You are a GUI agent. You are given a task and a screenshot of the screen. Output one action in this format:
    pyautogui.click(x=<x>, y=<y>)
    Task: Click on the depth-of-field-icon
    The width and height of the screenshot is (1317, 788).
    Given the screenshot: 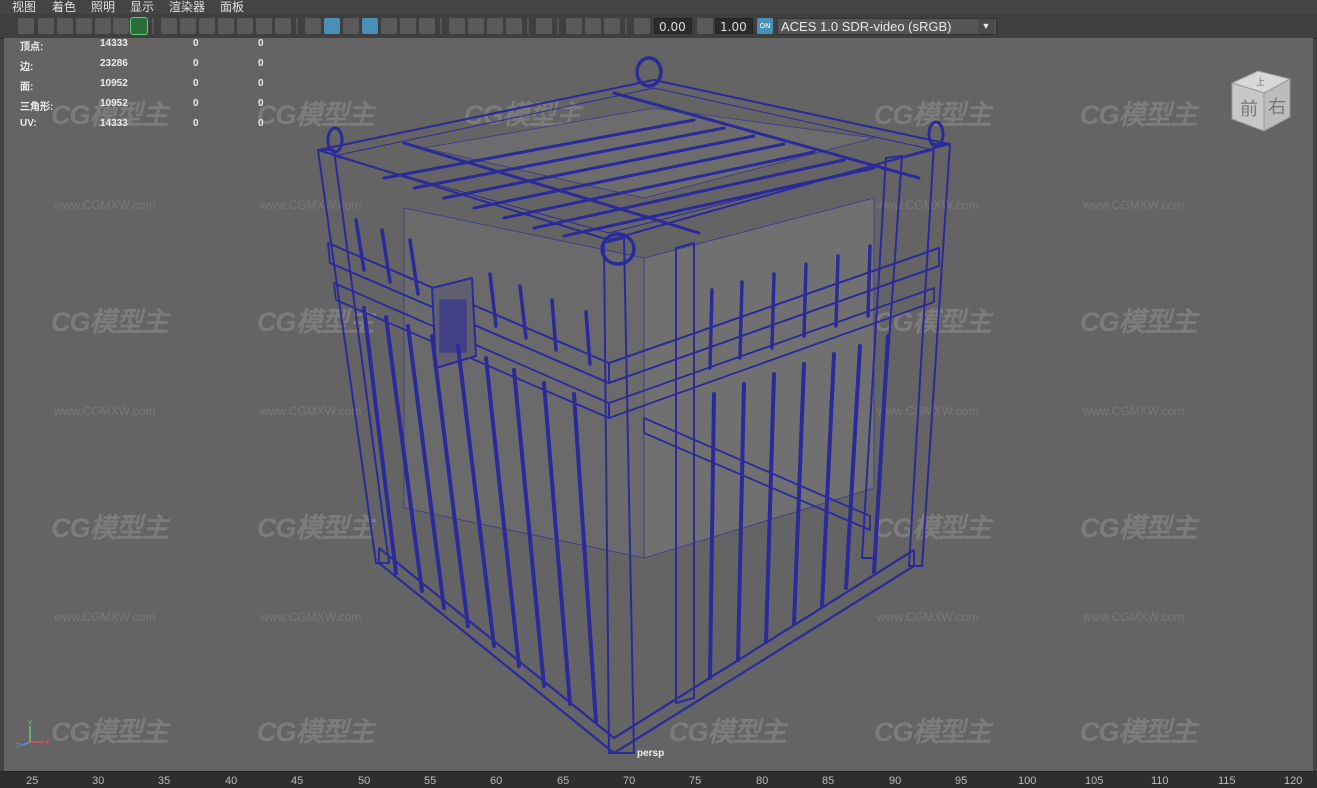 What is the action you would take?
    pyautogui.click(x=514, y=26)
    